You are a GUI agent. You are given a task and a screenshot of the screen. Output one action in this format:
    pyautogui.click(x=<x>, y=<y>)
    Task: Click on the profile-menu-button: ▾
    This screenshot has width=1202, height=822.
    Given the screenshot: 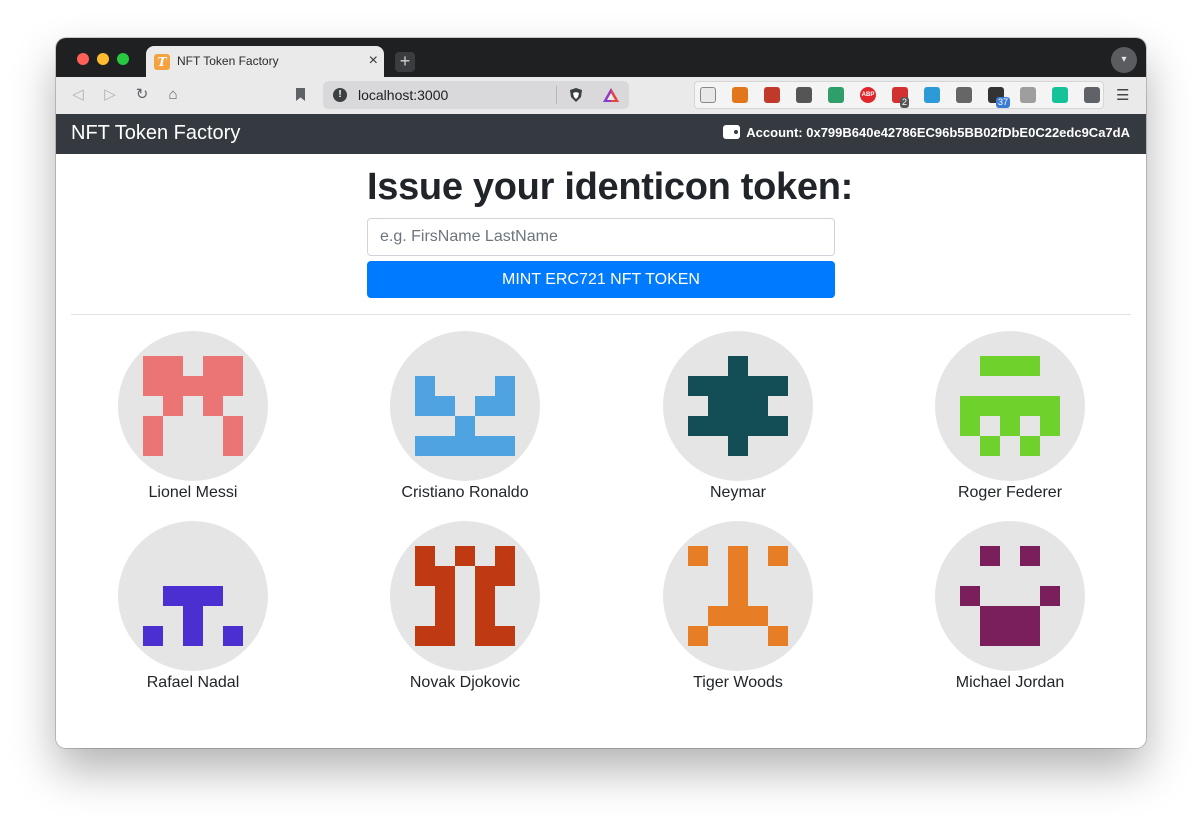 What is the action you would take?
    pyautogui.click(x=1124, y=60)
    